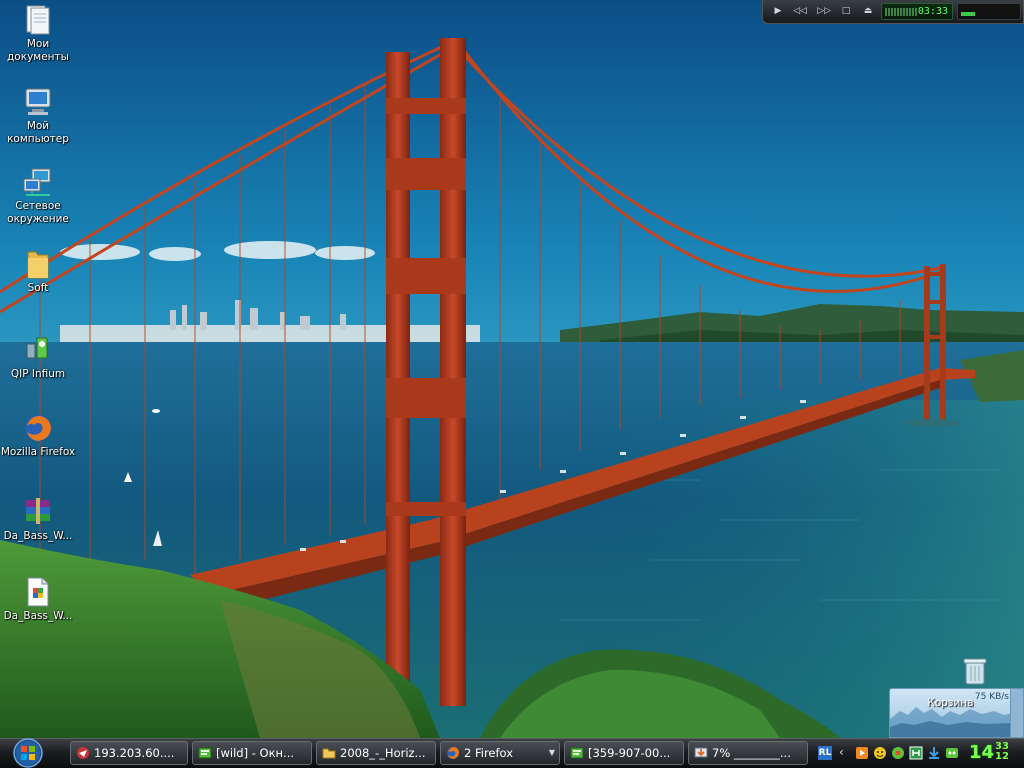 The height and width of the screenshot is (772, 1024). Describe the element at coordinates (1002, 752) in the screenshot. I see `clock-minutes: 33 12` at that location.